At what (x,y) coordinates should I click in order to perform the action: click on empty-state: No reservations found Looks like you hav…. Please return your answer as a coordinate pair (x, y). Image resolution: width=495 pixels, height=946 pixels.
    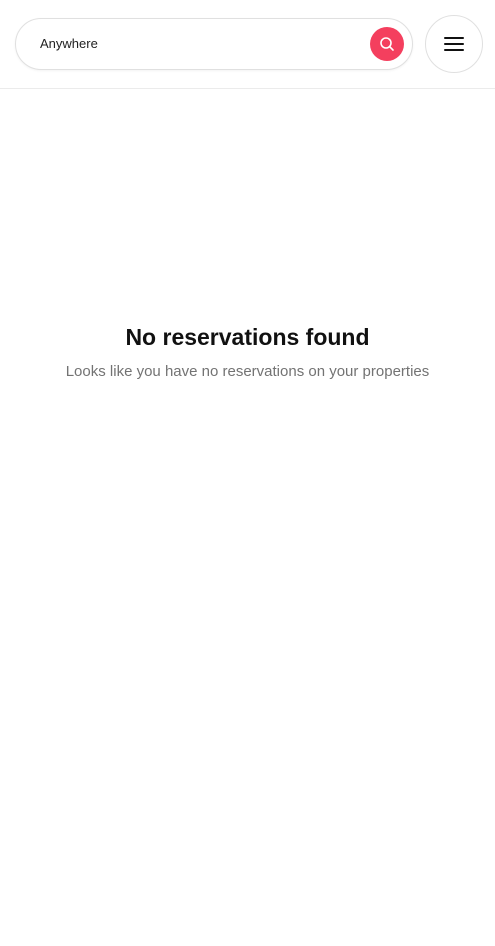
    Looking at the image, I should click on (247, 351).